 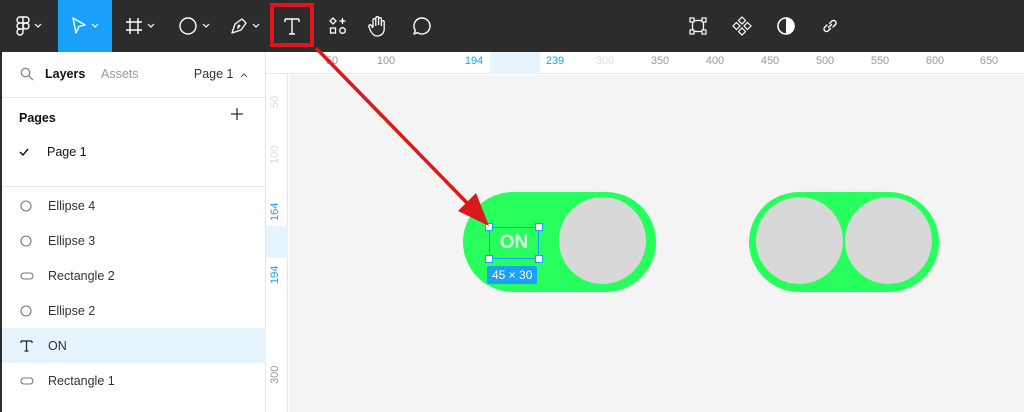 I want to click on mask-button, so click(x=786, y=26).